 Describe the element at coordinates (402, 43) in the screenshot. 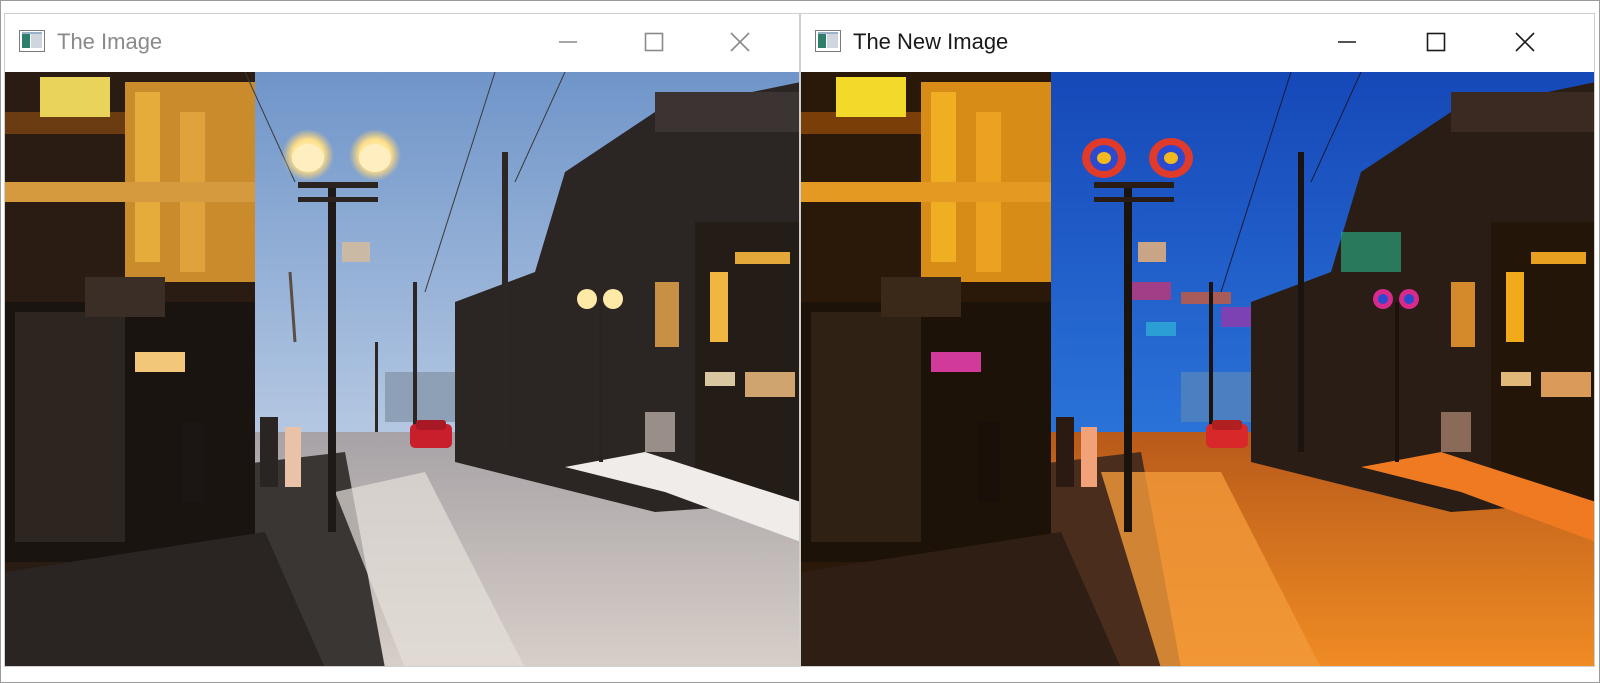

I see `titlebar: The Image` at that location.